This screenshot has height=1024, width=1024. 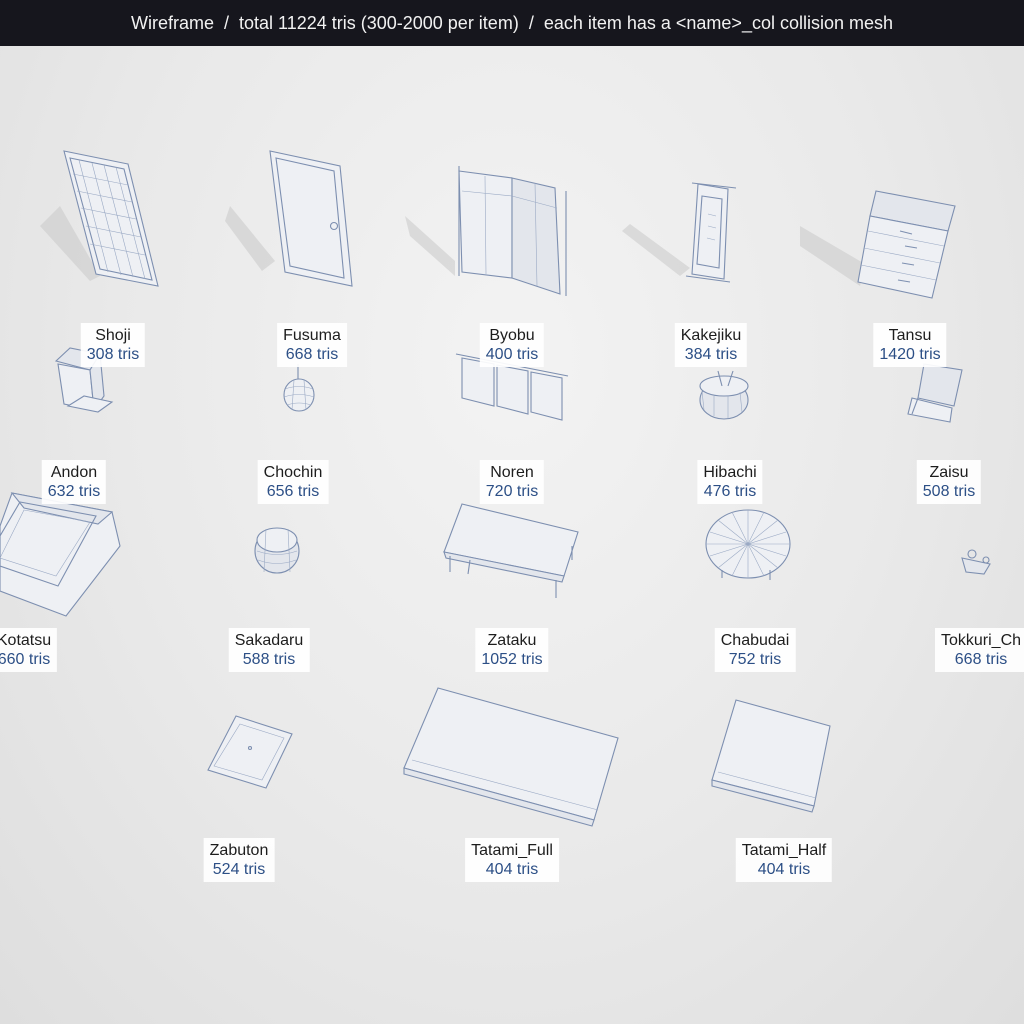 What do you see at coordinates (269, 659) in the screenshot?
I see `item-tris: 588 tris` at bounding box center [269, 659].